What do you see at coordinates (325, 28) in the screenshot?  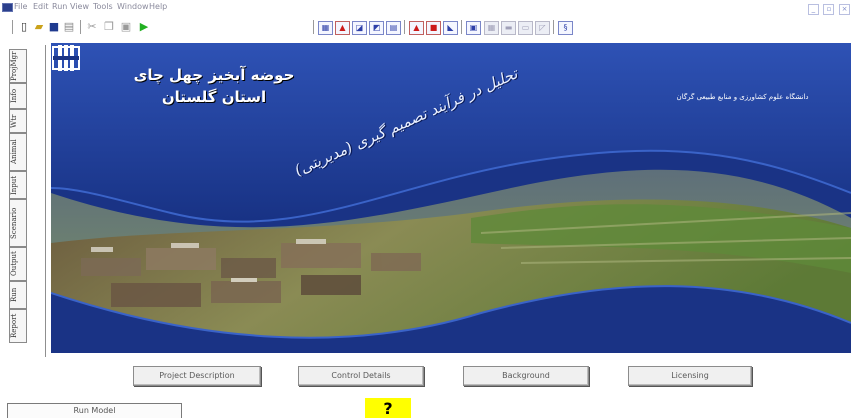 I see `chart-icon: ▦` at bounding box center [325, 28].